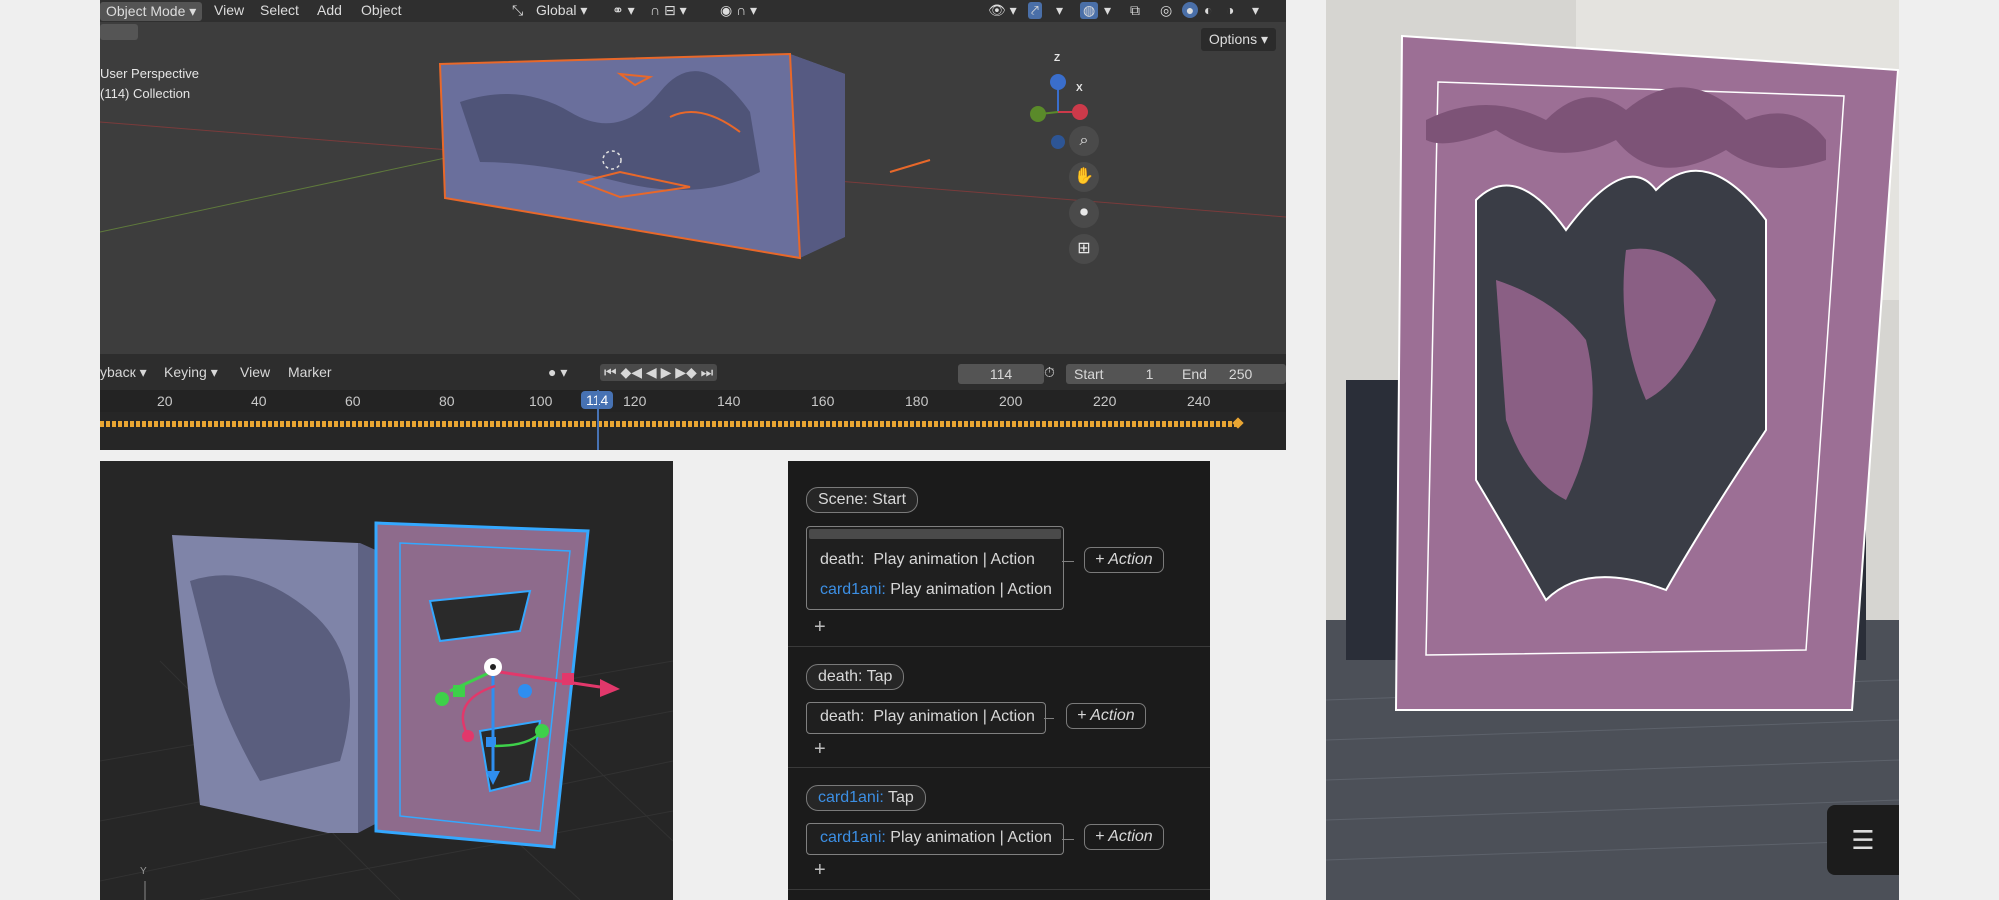  What do you see at coordinates (598, 420) in the screenshot?
I see `playhead-line` at bounding box center [598, 420].